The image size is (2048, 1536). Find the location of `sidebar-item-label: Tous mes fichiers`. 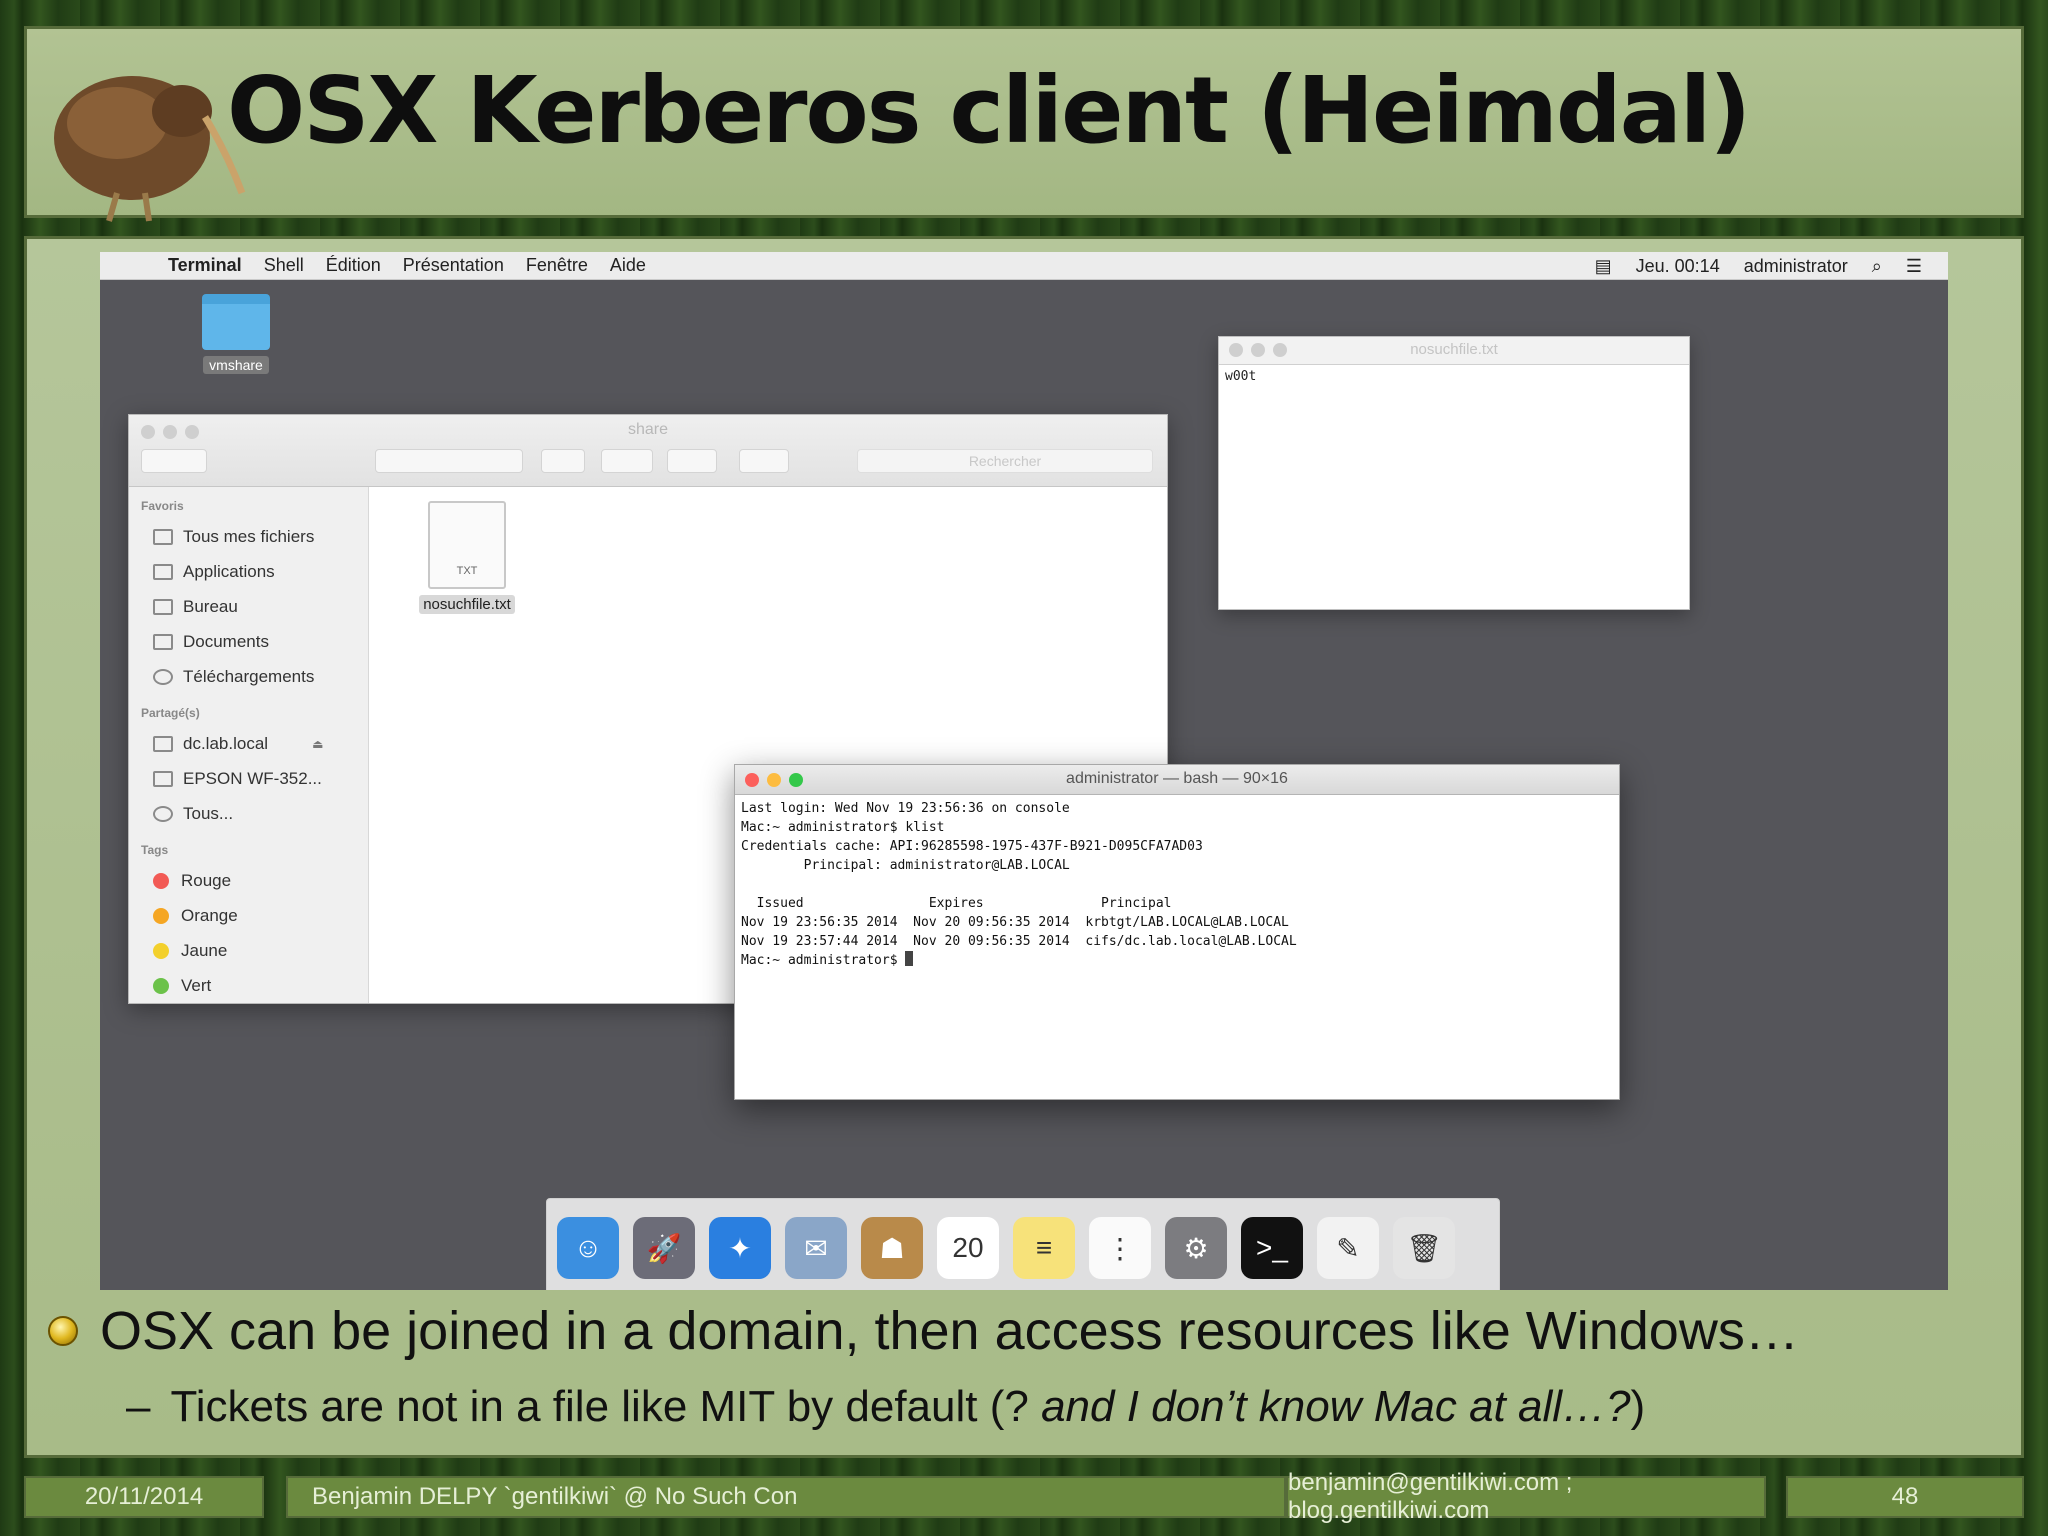

sidebar-item-label: Tous mes fichiers is located at coordinates (249, 536).